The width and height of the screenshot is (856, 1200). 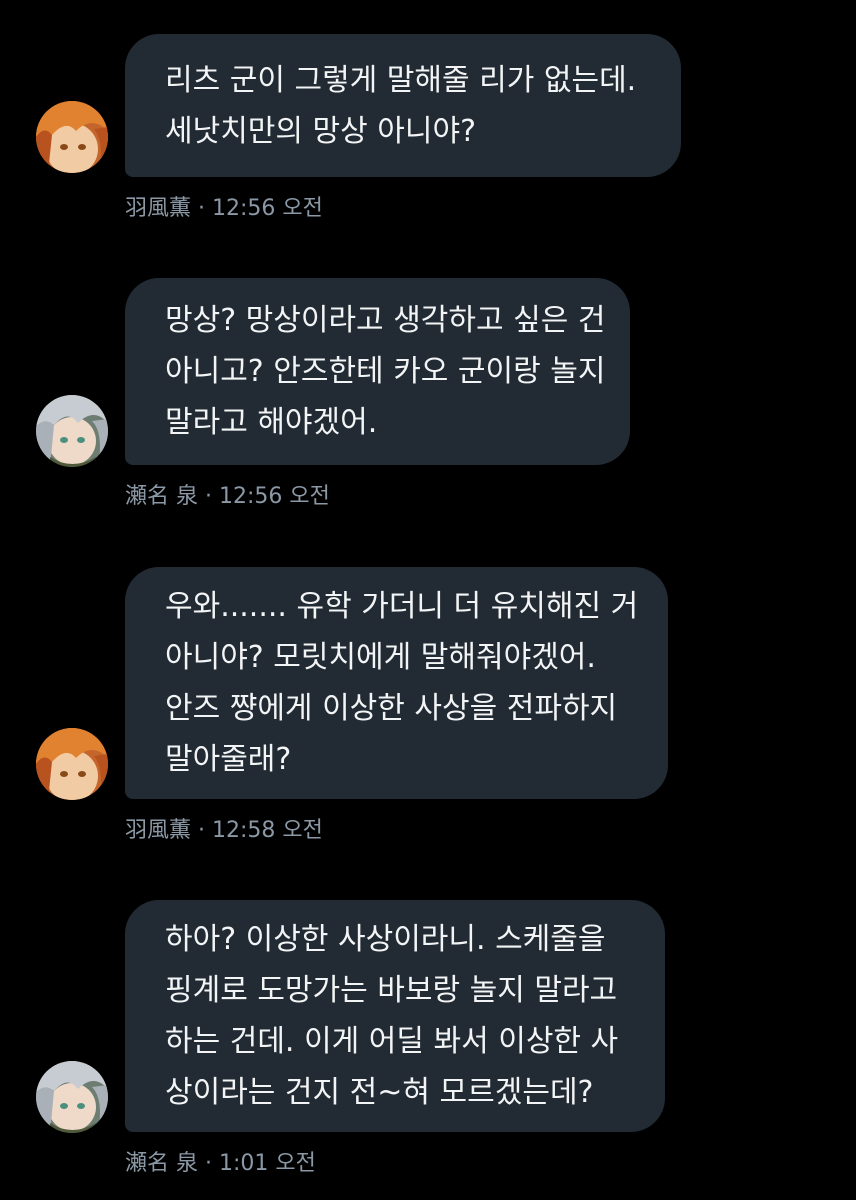 I want to click on message-text-line: 말아줄래?, so click(x=228, y=759).